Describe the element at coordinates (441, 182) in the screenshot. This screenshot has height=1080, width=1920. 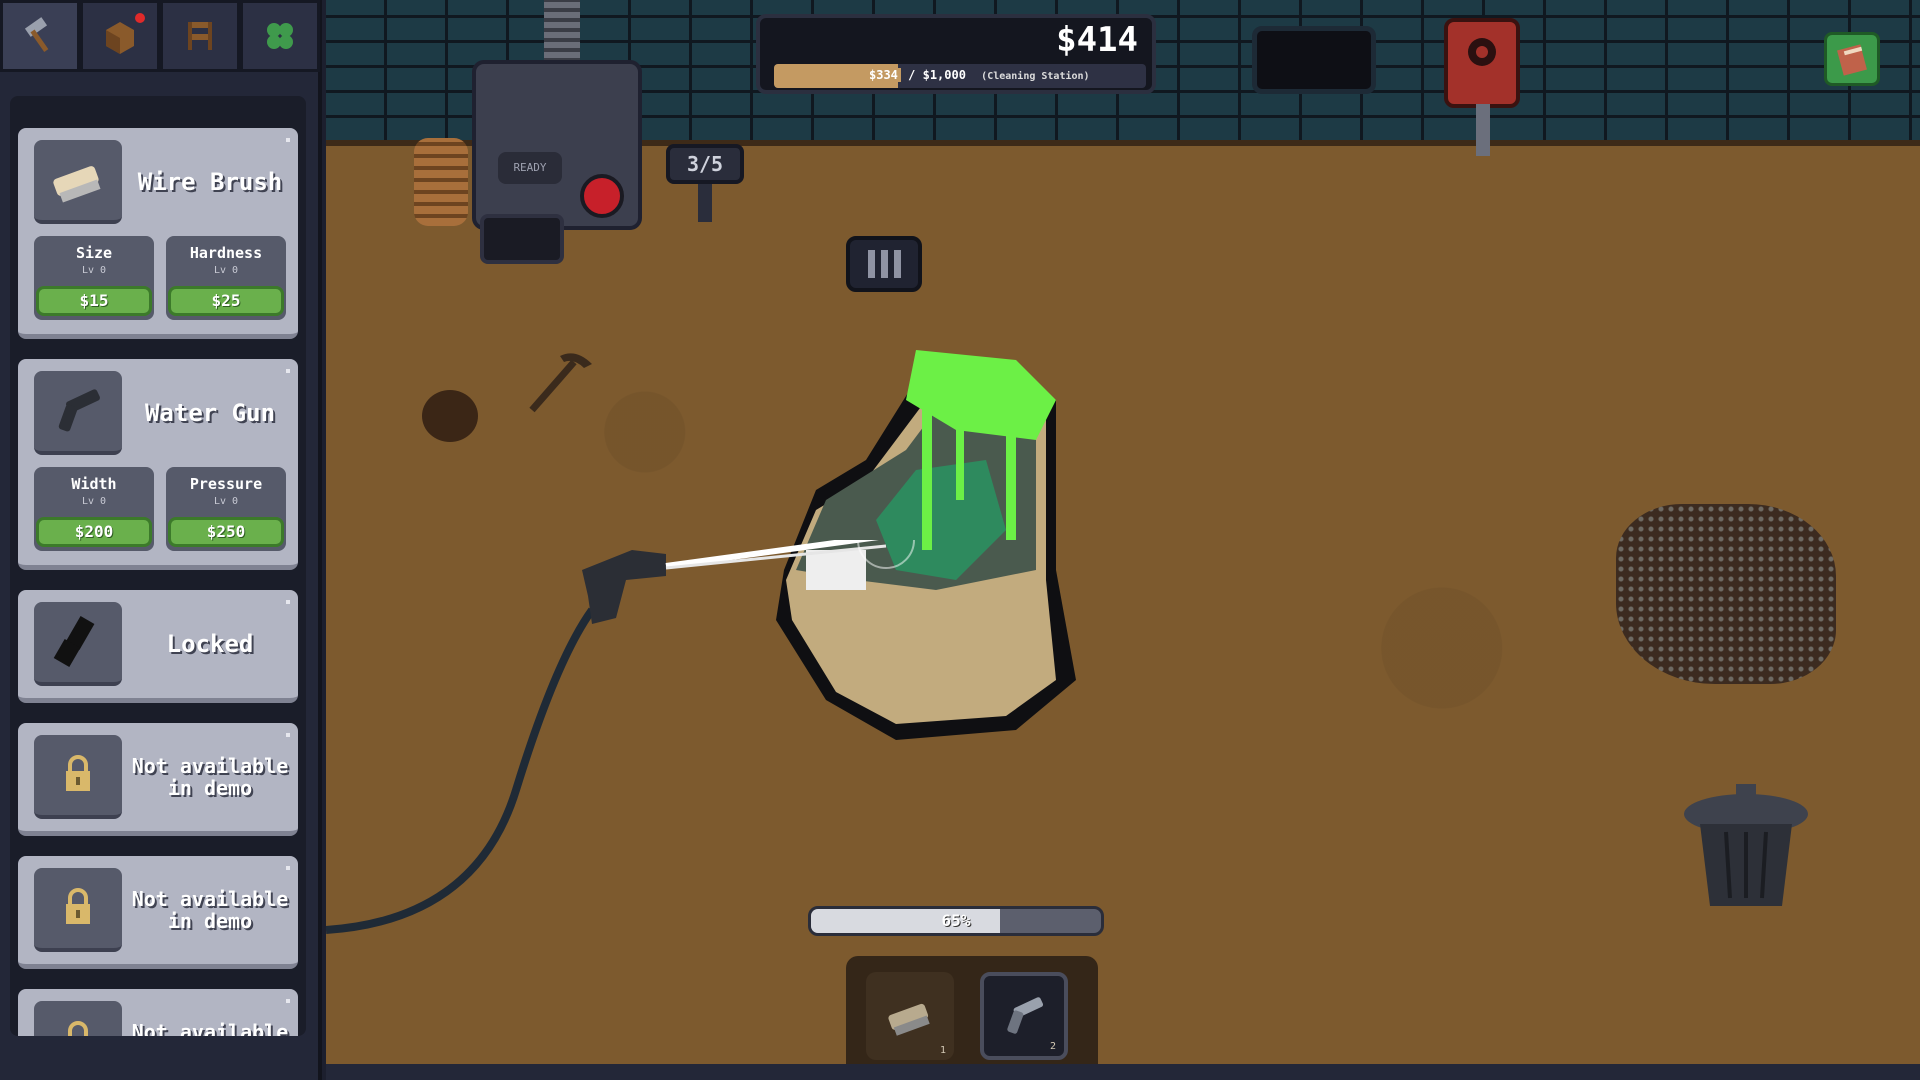
I see `barrel` at that location.